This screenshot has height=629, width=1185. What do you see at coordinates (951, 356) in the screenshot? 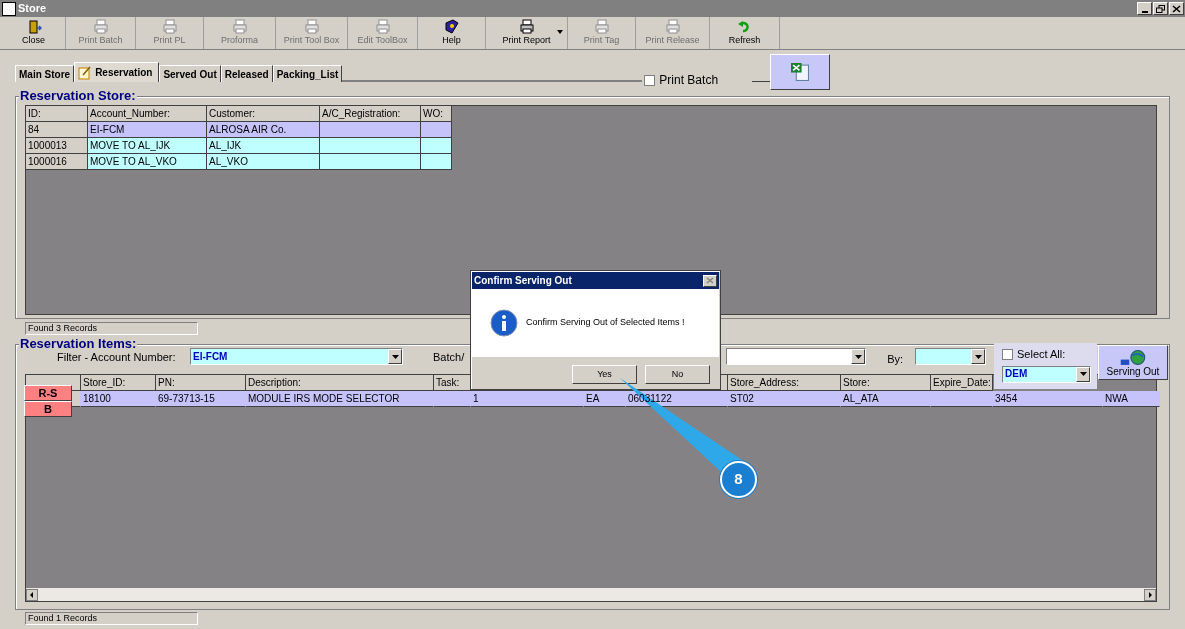
I see `by-combobox` at bounding box center [951, 356].